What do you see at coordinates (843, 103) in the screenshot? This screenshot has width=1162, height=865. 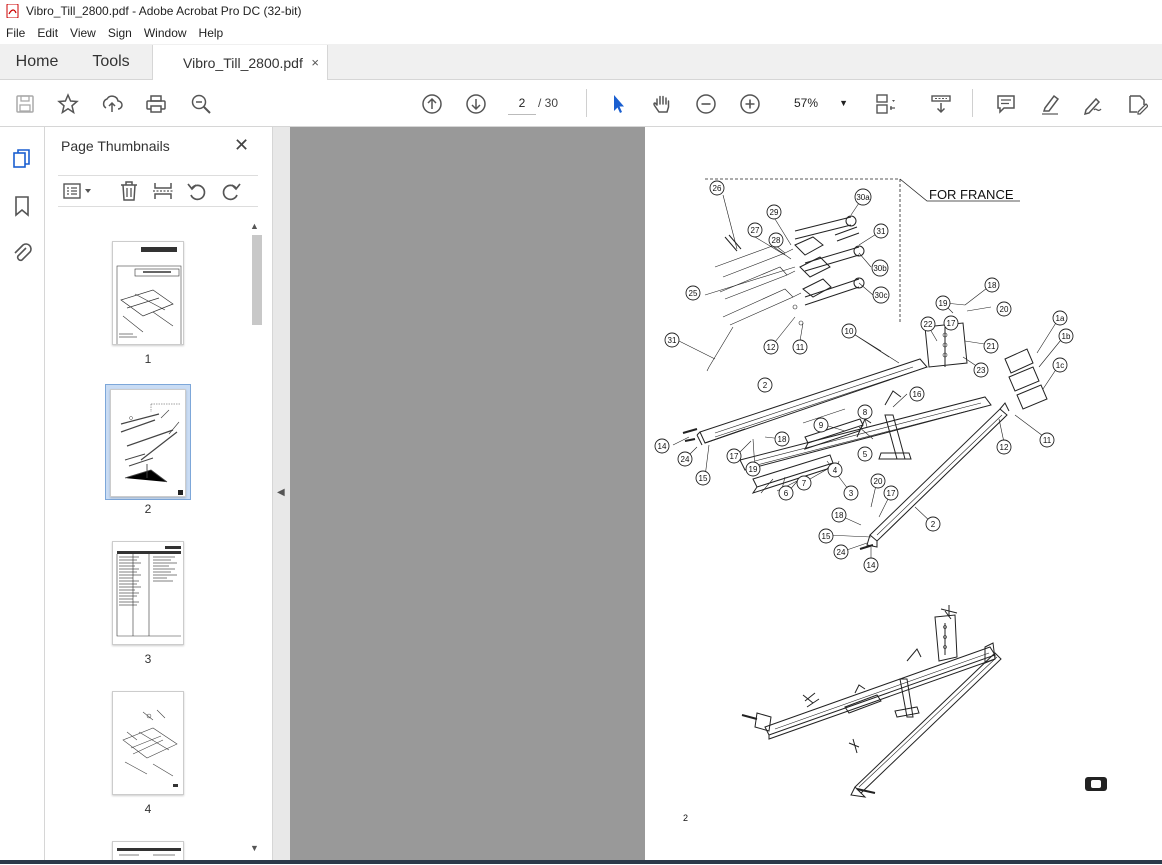 I see `chevron-down-icon: ▼` at bounding box center [843, 103].